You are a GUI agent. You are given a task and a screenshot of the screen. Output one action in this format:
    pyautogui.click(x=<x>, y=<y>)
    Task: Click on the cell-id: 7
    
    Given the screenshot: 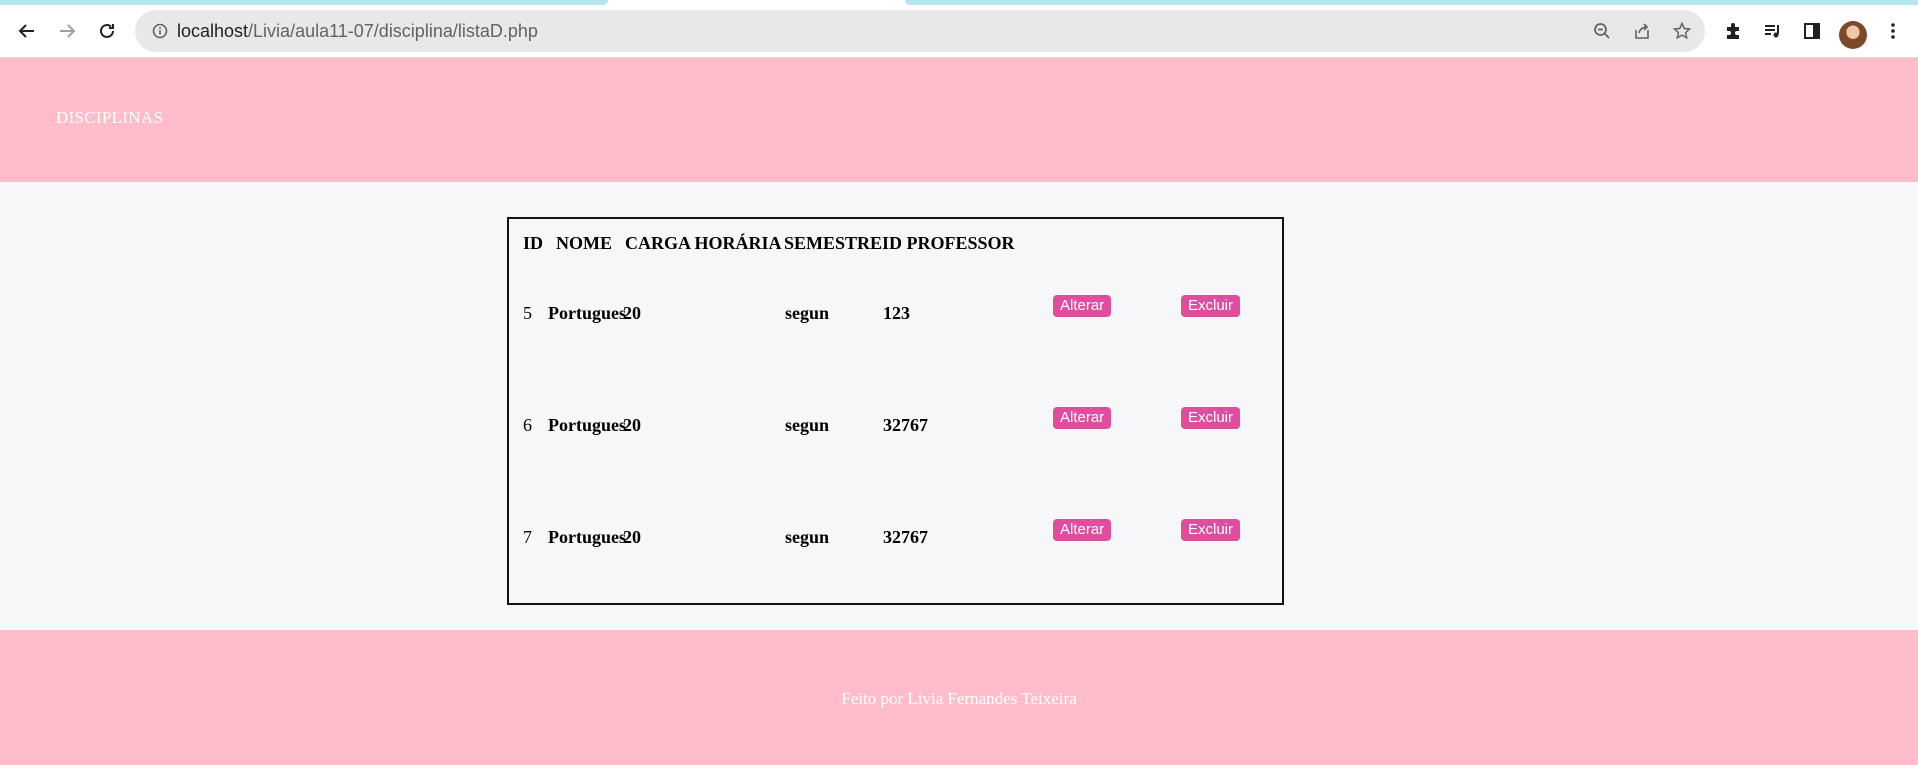 What is the action you would take?
    pyautogui.click(x=527, y=537)
    